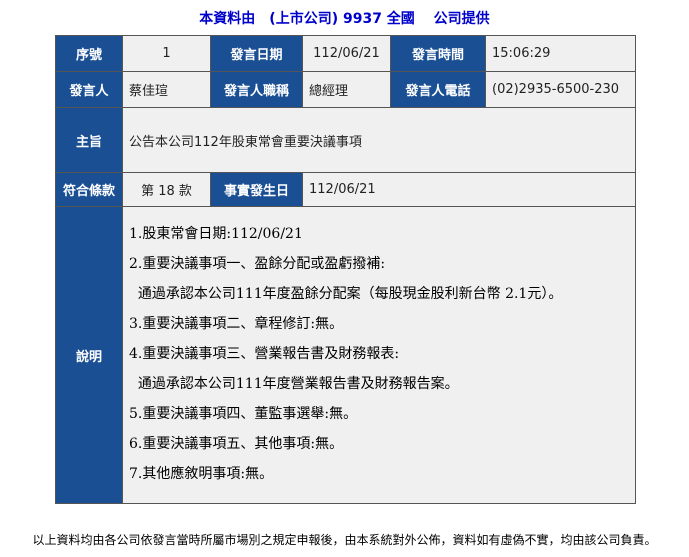 The height and width of the screenshot is (557, 689). What do you see at coordinates (89, 189) in the screenshot?
I see `clause-label: 符合條款` at bounding box center [89, 189].